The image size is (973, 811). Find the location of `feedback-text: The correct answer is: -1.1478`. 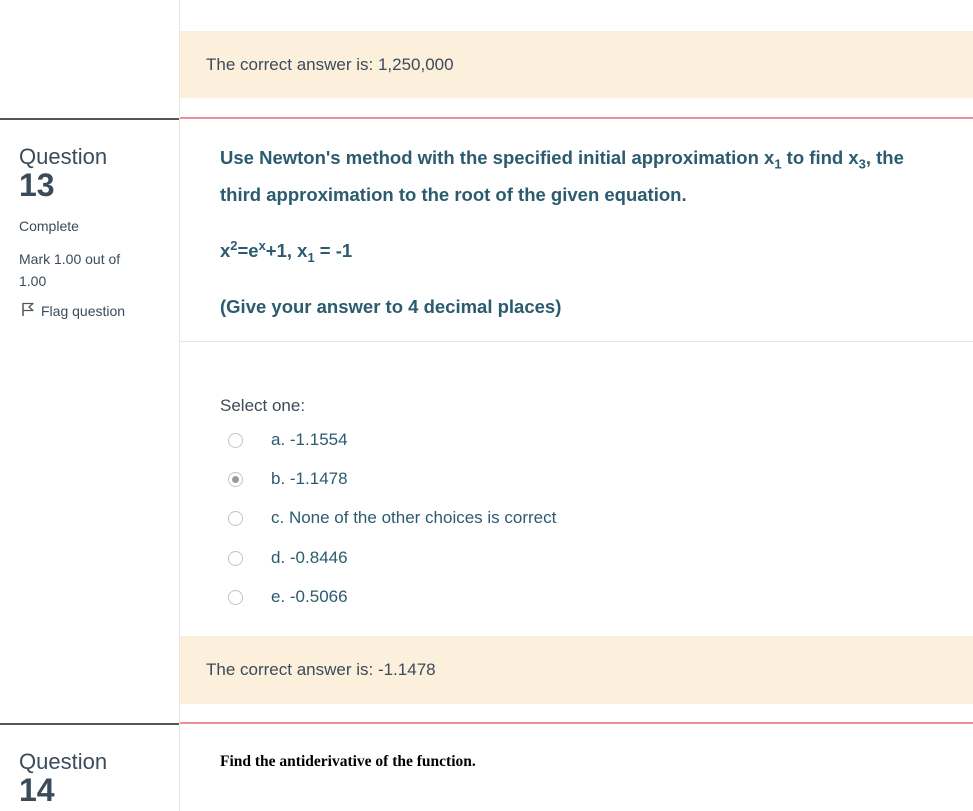

feedback-text: The correct answer is: -1.1478 is located at coordinates (321, 669).